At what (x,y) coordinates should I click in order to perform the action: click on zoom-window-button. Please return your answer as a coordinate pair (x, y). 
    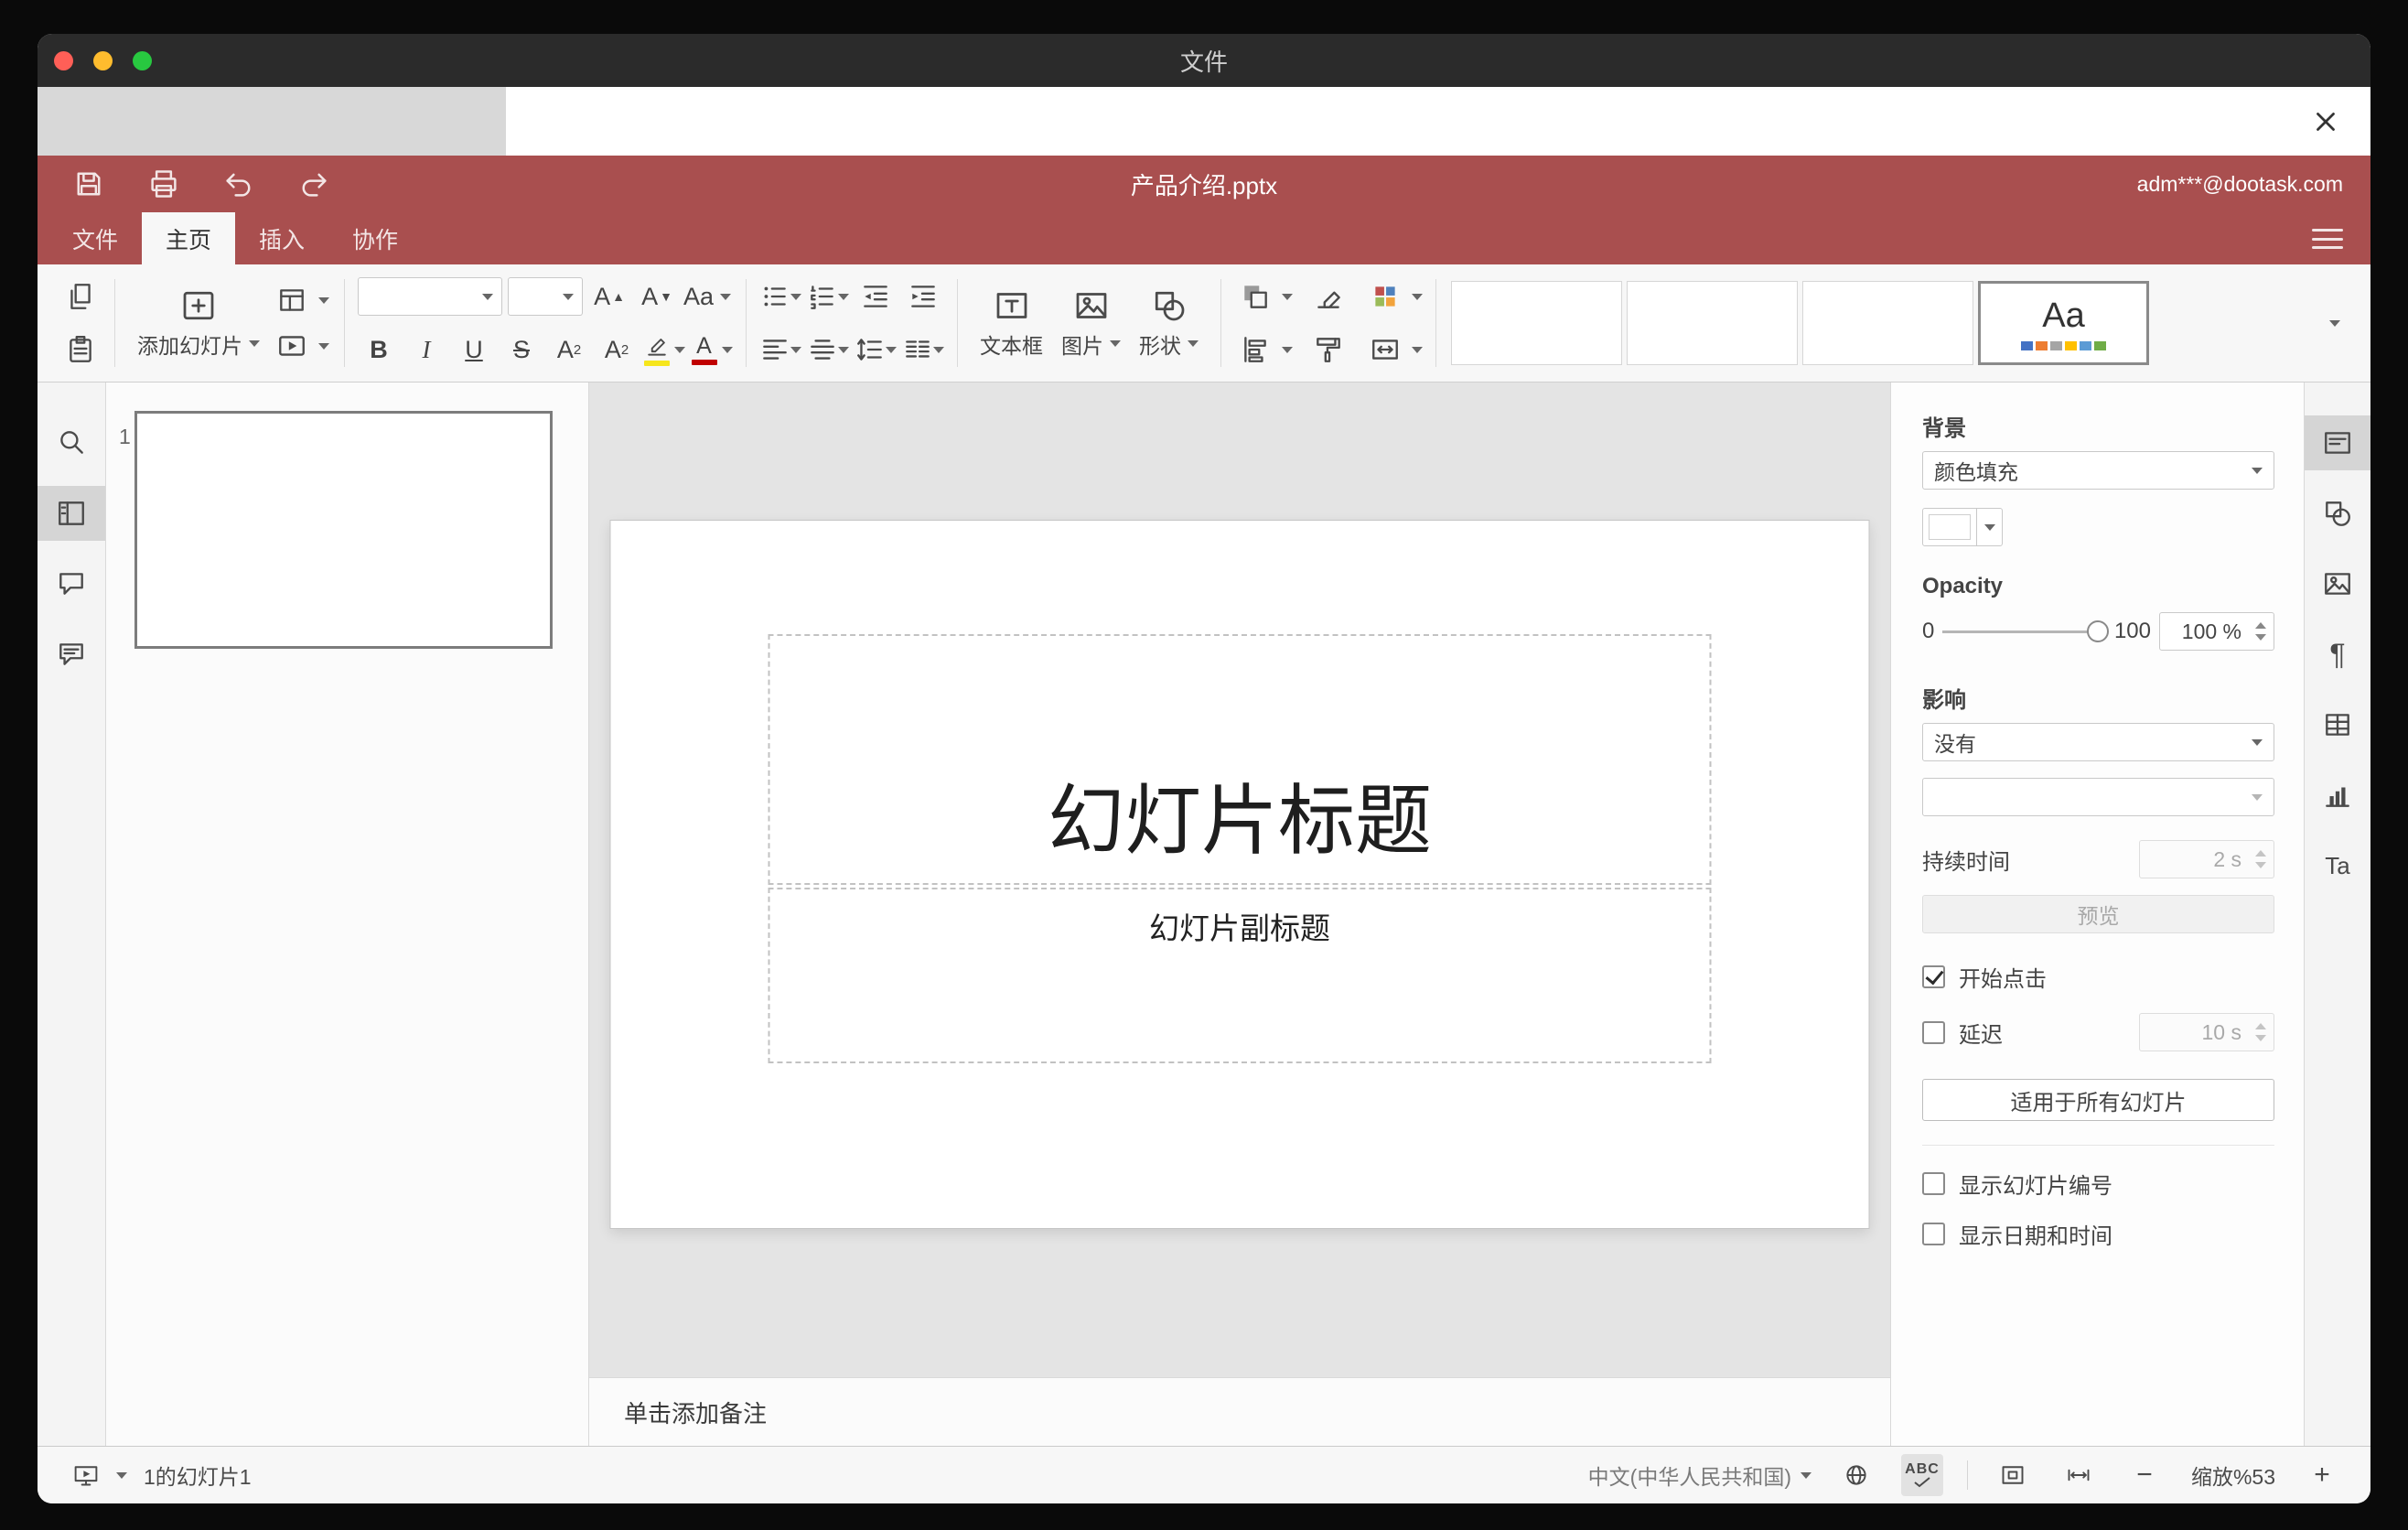
    Looking at the image, I should click on (142, 60).